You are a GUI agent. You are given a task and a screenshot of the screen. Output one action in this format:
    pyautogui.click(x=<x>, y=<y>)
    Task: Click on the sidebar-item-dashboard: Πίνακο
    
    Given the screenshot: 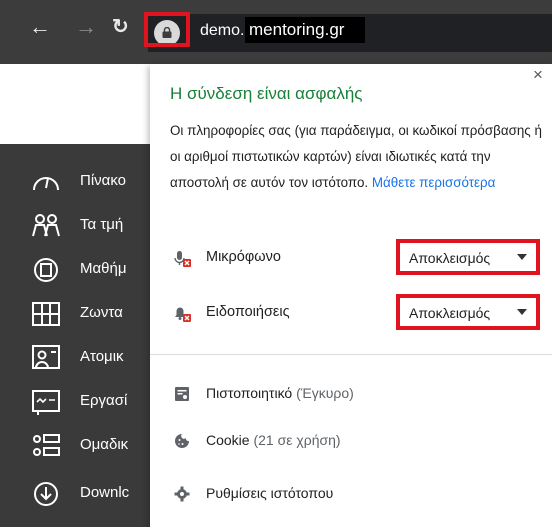 What is the action you would take?
    pyautogui.click(x=80, y=182)
    